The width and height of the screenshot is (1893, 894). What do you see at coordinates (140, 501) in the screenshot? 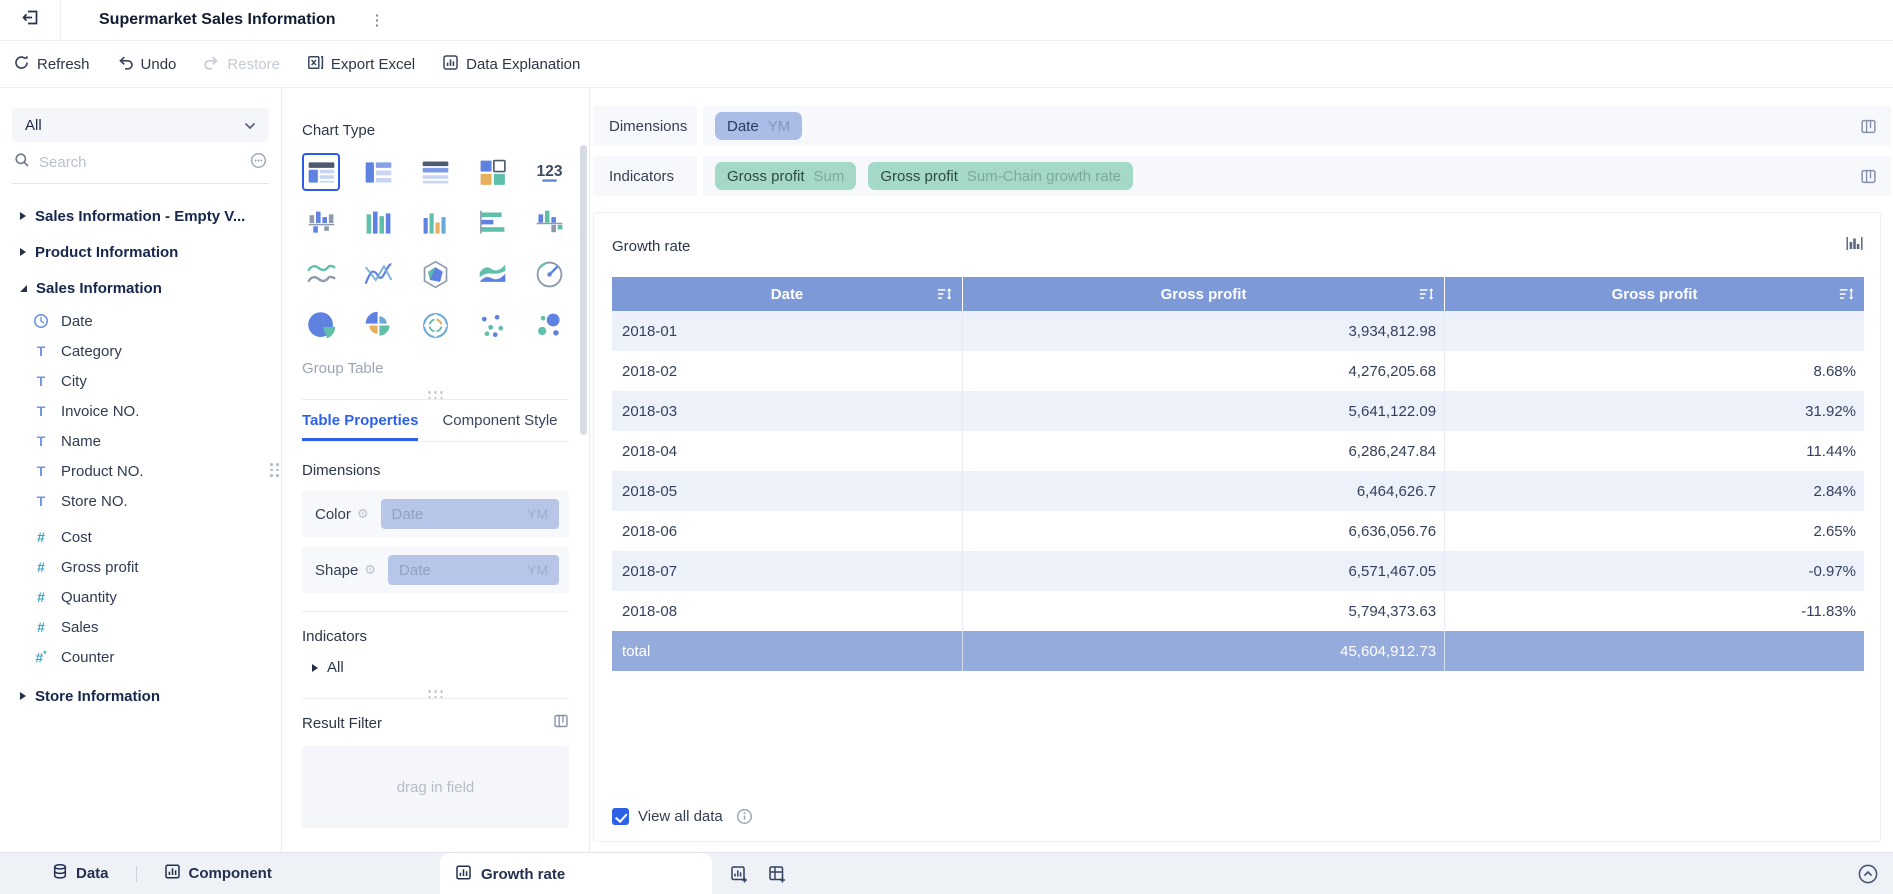
I see `tree-field-store-no: T Store NO.` at bounding box center [140, 501].